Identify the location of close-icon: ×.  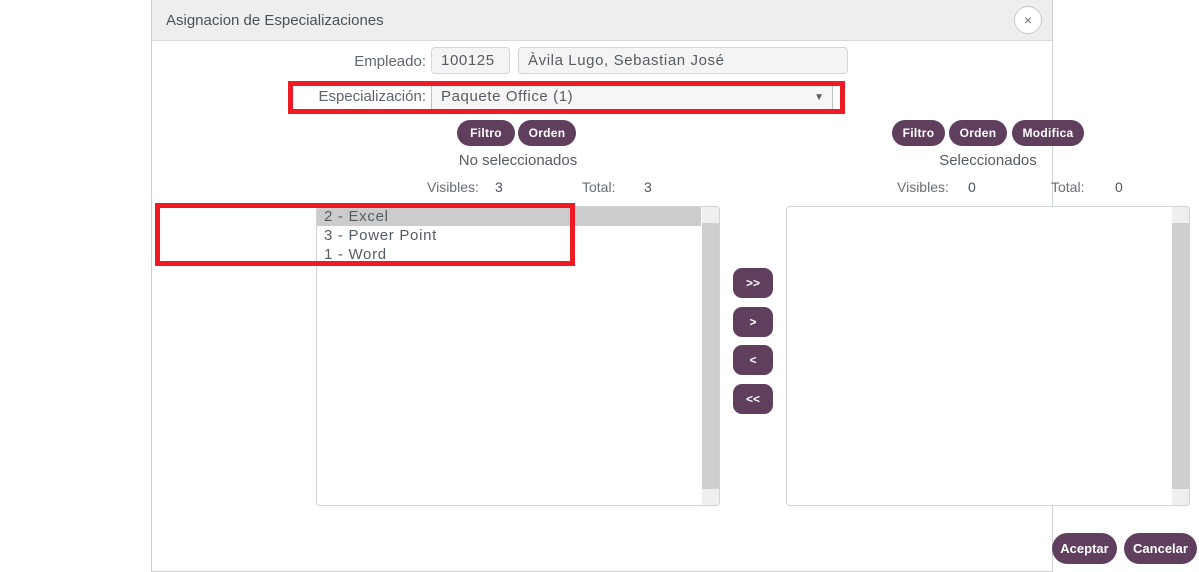
(1028, 20).